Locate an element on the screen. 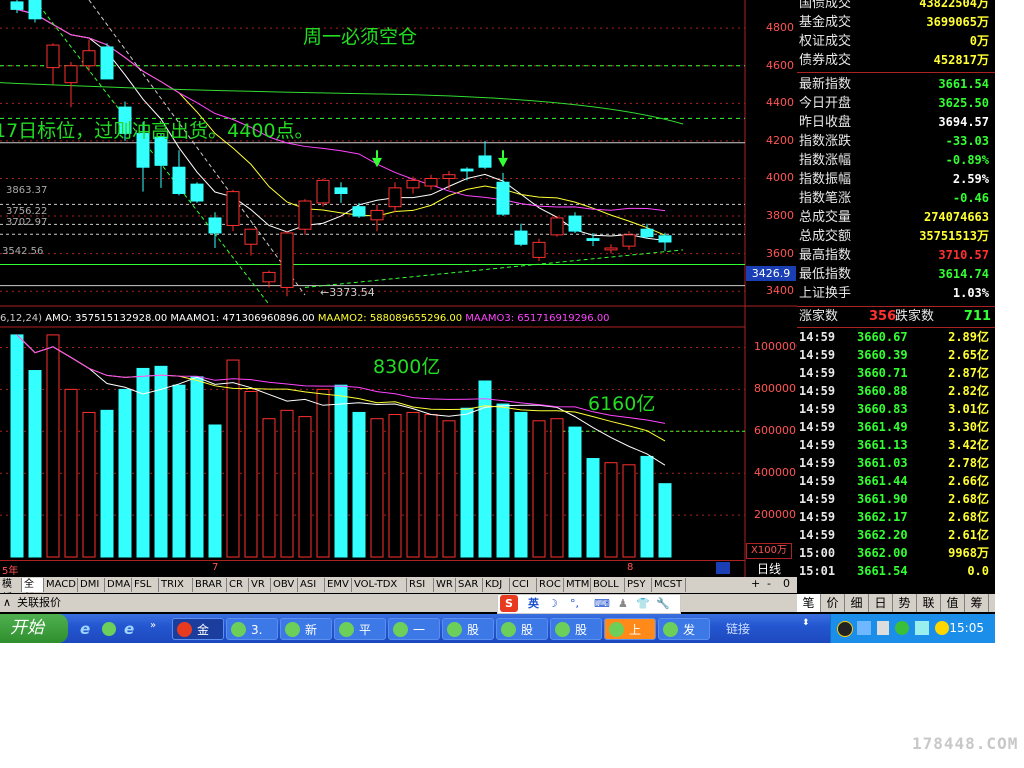 The width and height of the screenshot is (1024, 768). panel-tab-1: 价 is located at coordinates (833, 603).